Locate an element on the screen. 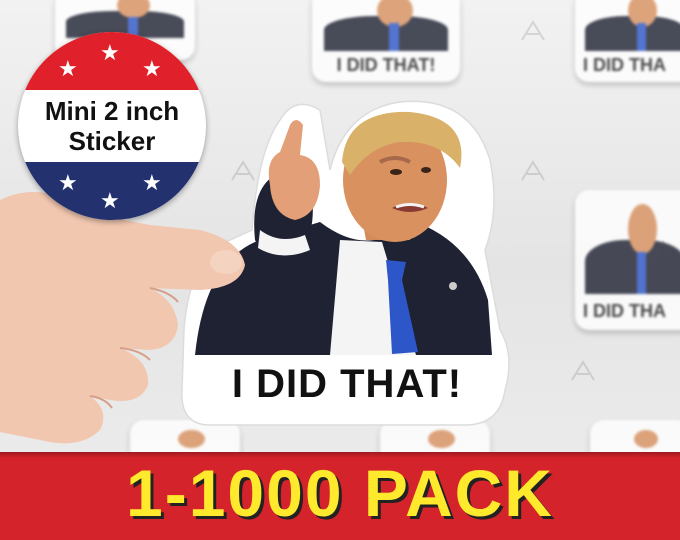 The height and width of the screenshot is (540, 680). badge-text: Mini 2 inch Sticker is located at coordinates (112, 126).